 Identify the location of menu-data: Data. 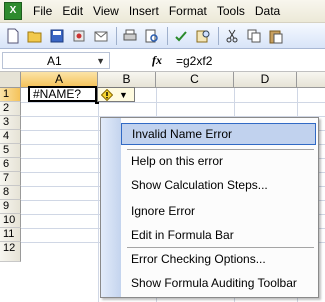
(267, 11).